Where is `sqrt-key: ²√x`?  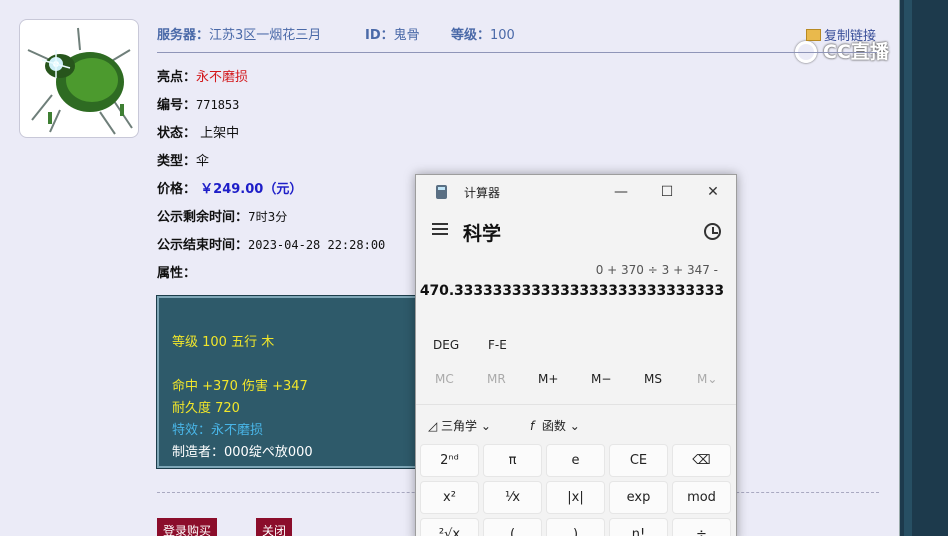 sqrt-key: ²√x is located at coordinates (449, 527).